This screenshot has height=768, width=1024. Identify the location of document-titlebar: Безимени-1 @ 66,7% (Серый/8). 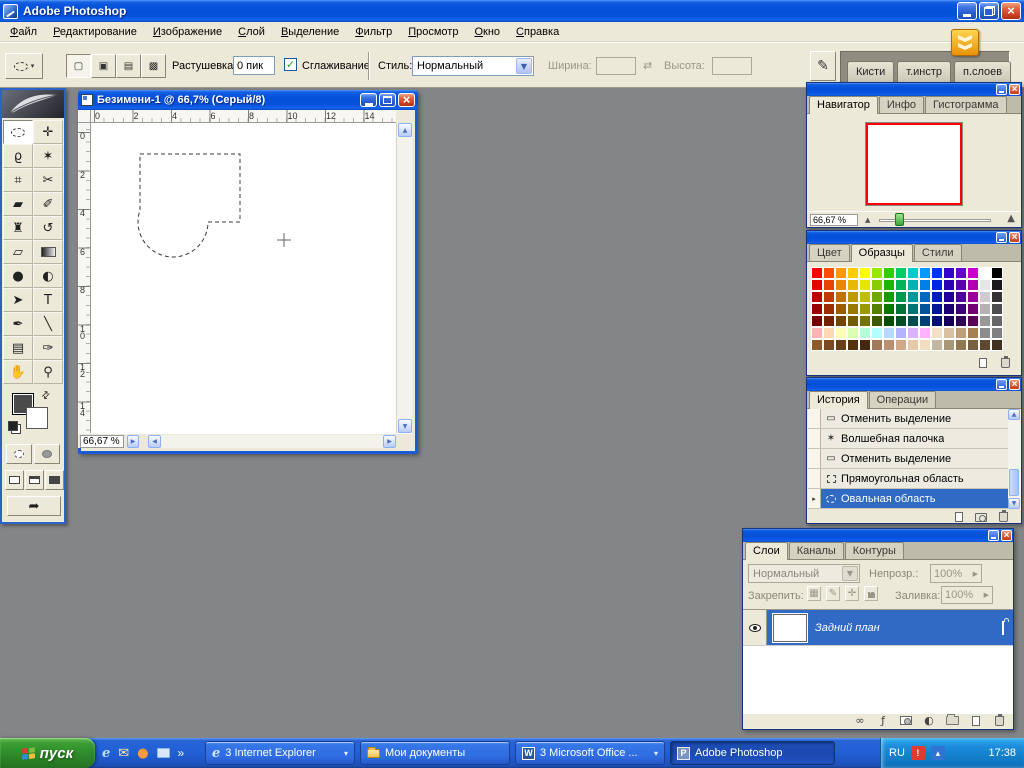
(248, 100).